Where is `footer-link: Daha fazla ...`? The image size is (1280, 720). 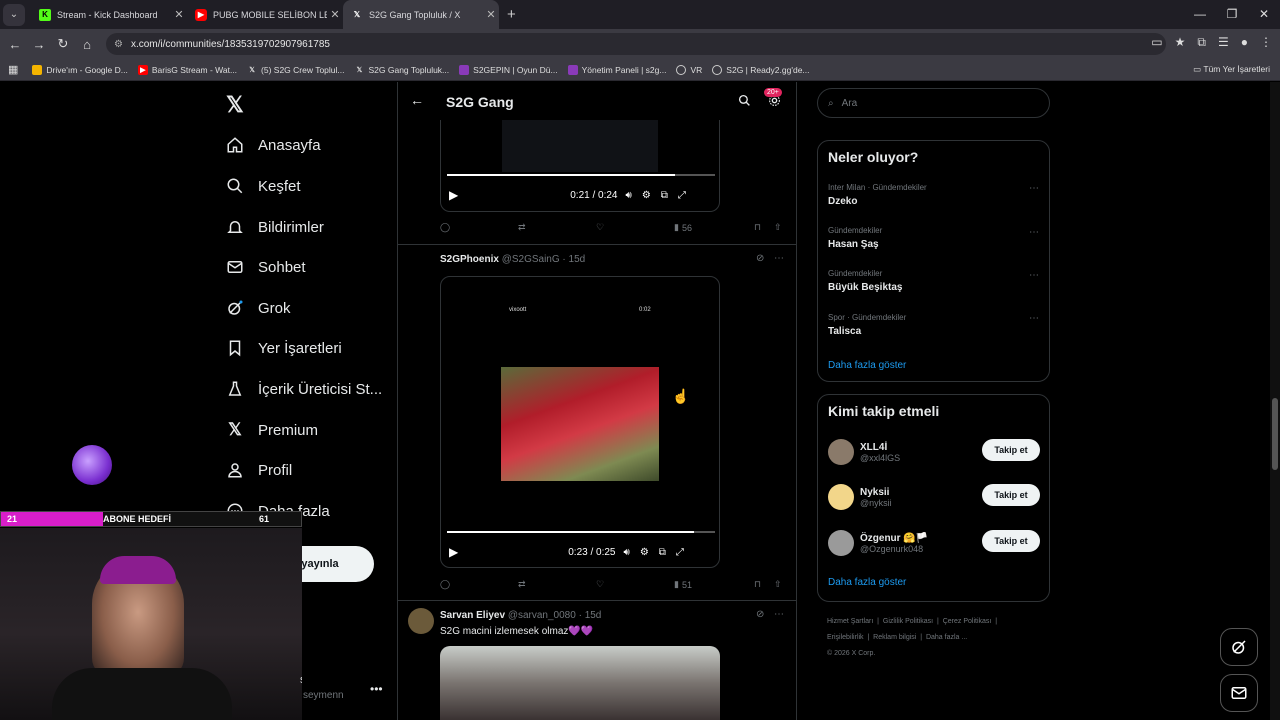 footer-link: Daha fazla ... is located at coordinates (946, 637).